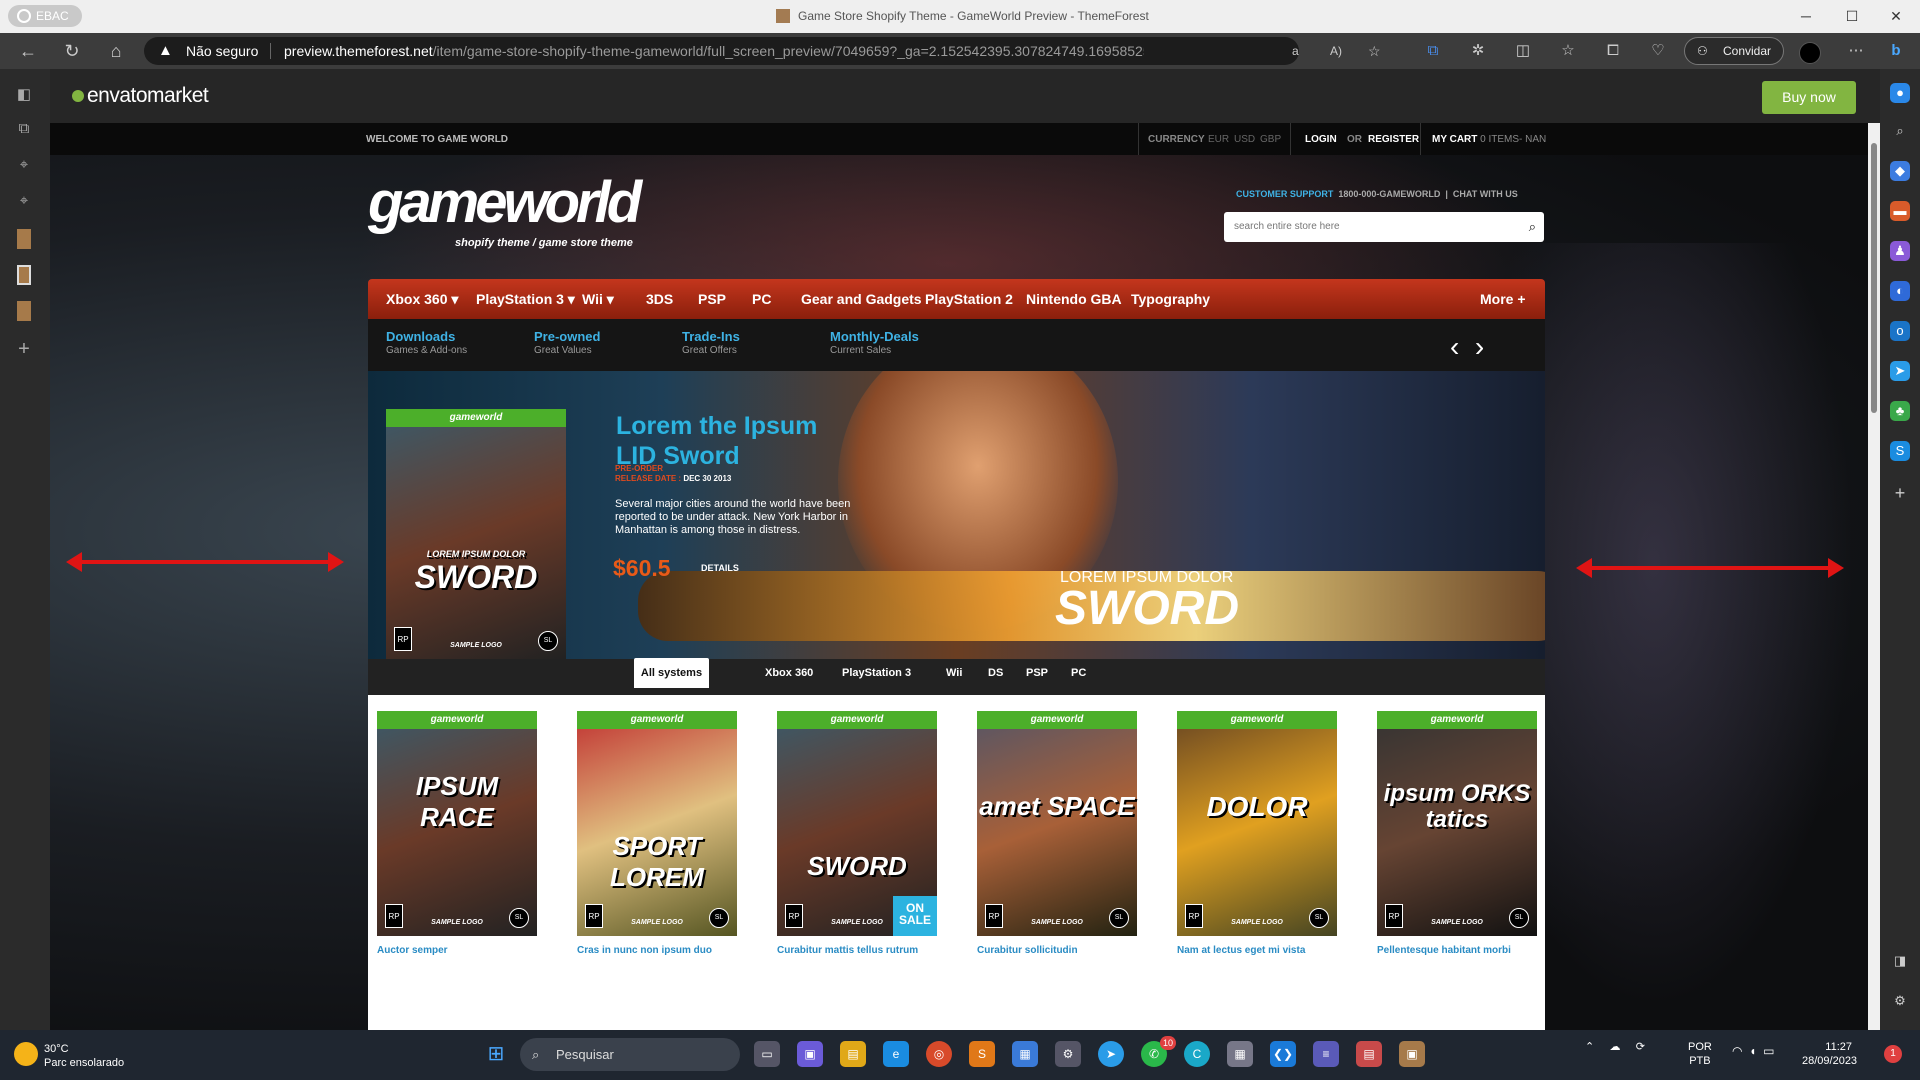  Describe the element at coordinates (1737, 1051) in the screenshot. I see `wifi-icon: ◠` at that location.